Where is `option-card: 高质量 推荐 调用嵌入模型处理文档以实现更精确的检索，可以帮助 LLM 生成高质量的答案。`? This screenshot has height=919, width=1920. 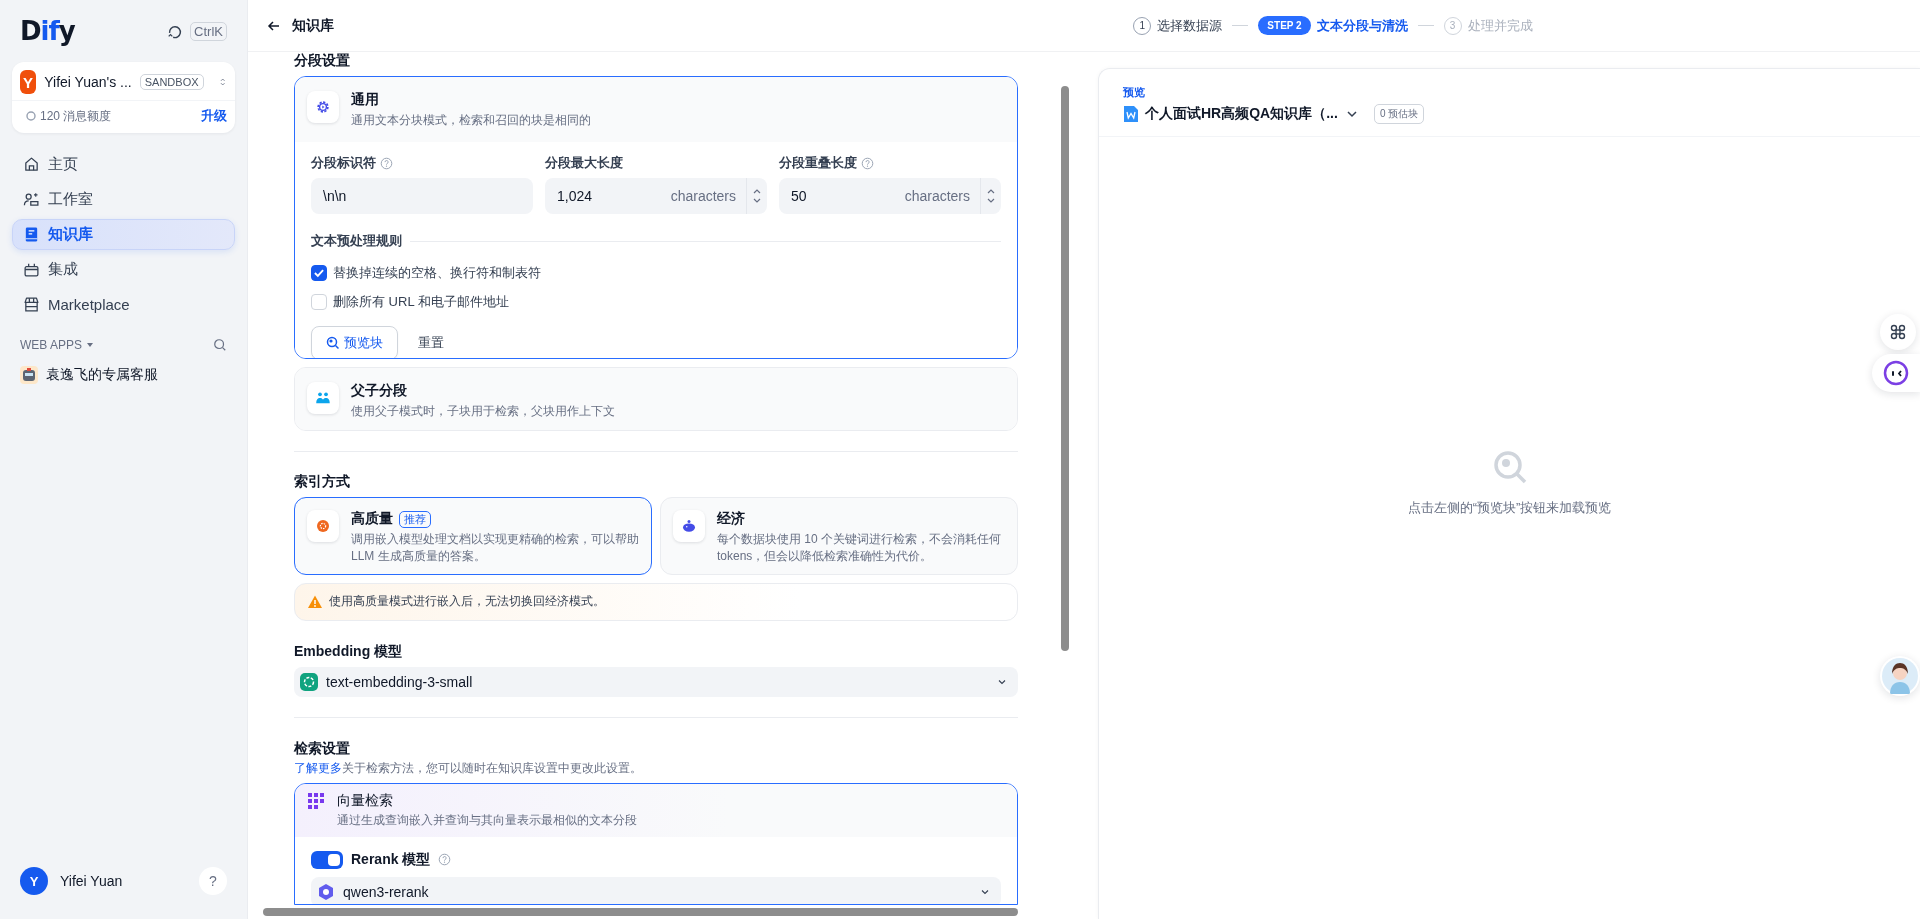
option-card: 高质量 推荐 调用嵌入模型处理文档以实现更精确的检索，可以帮助 LLM 生成高质量的答案。 is located at coordinates (473, 536).